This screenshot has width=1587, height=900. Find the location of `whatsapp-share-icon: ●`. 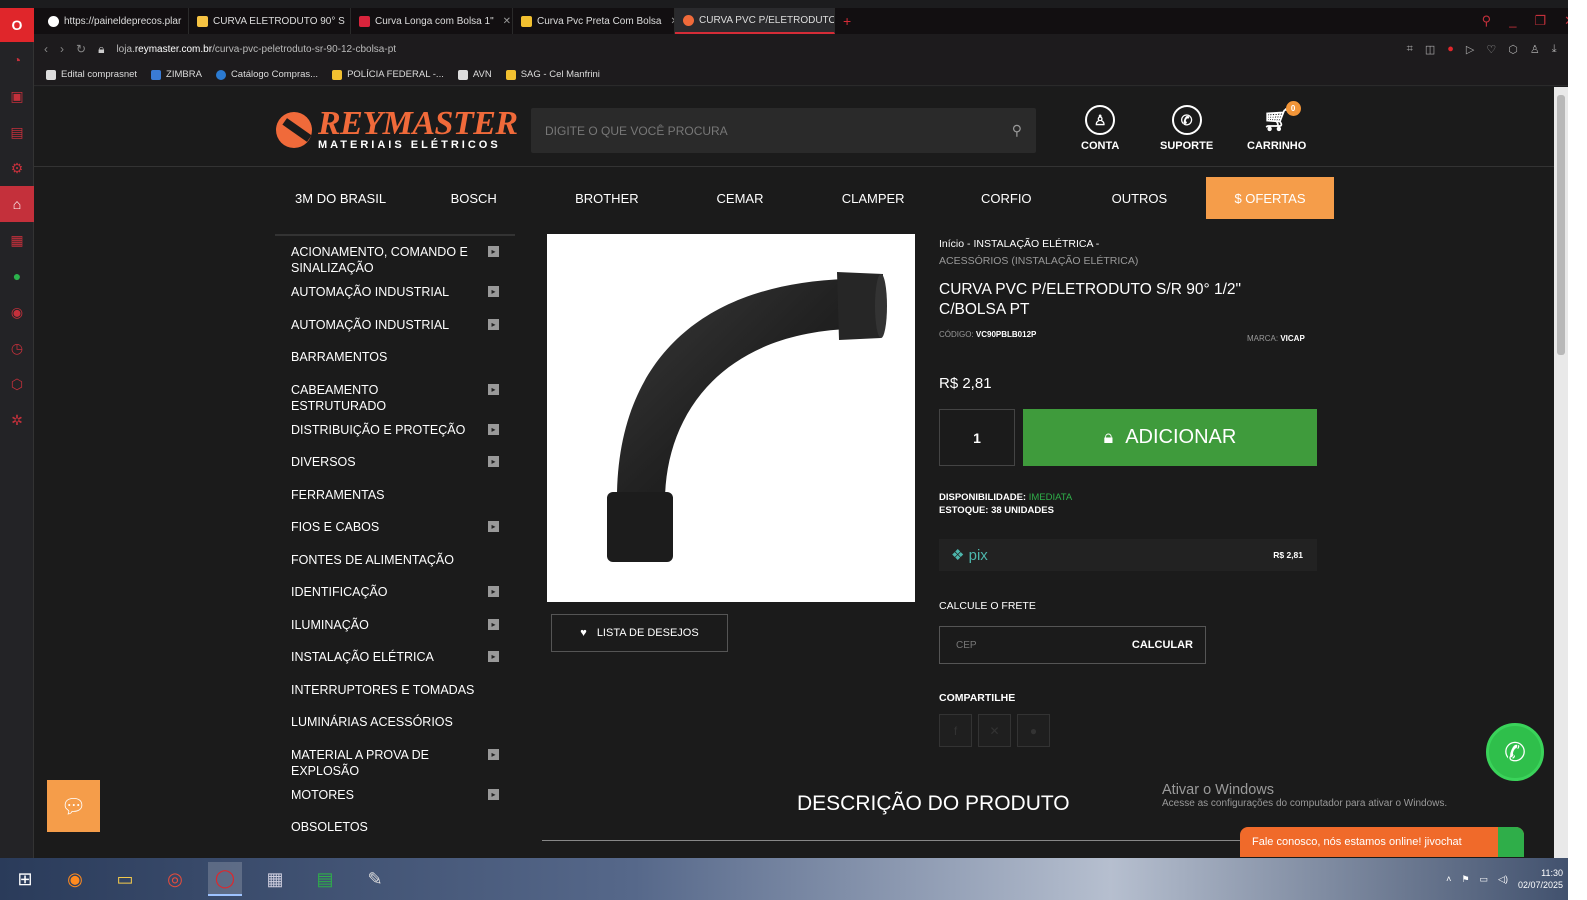

whatsapp-share-icon: ● is located at coordinates (1033, 730).